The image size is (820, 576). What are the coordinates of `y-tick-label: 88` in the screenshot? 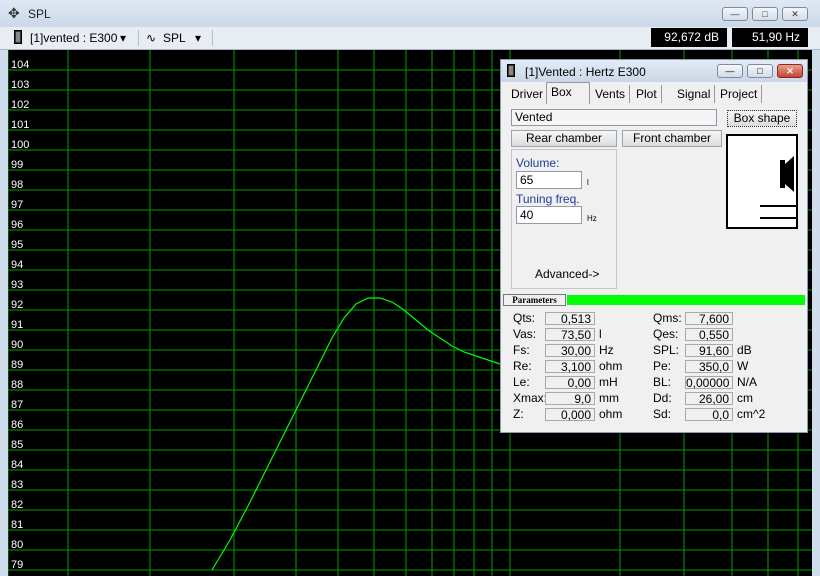 It's located at (17, 385).